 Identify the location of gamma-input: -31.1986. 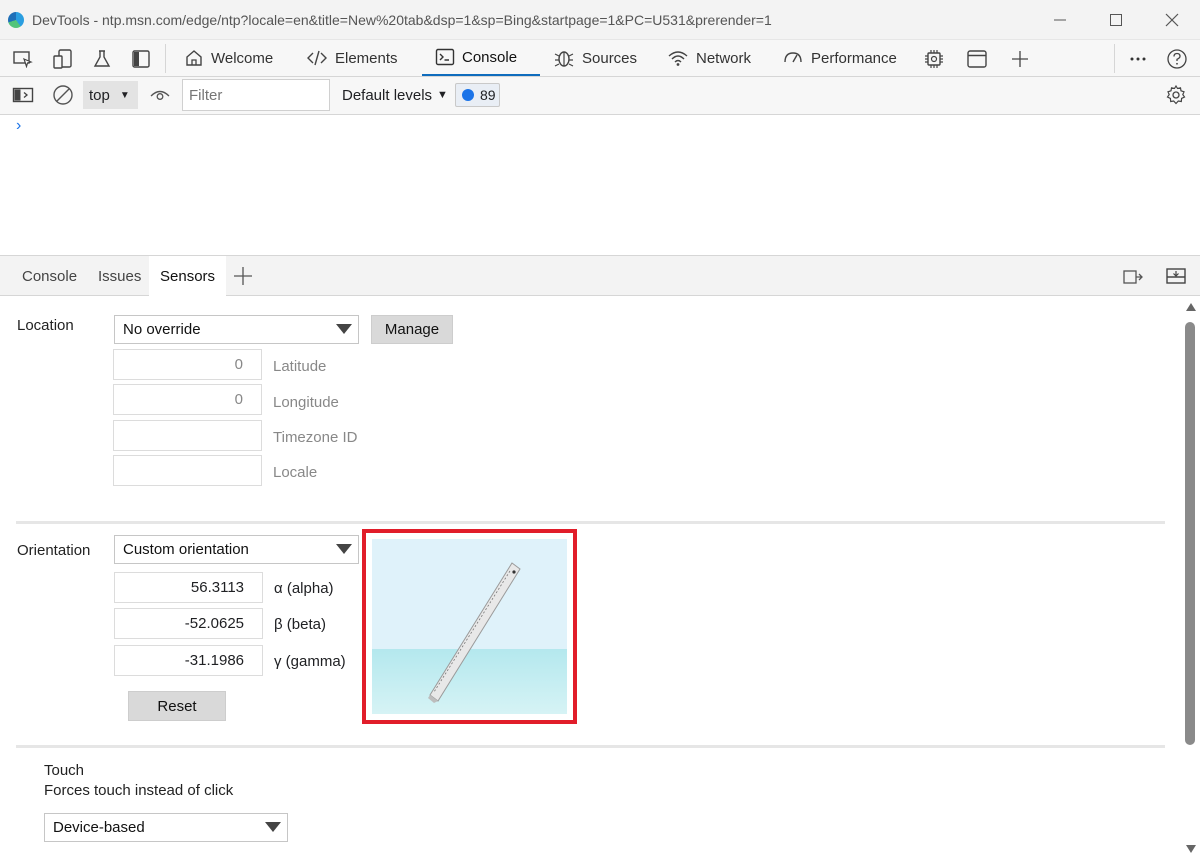
(188, 660).